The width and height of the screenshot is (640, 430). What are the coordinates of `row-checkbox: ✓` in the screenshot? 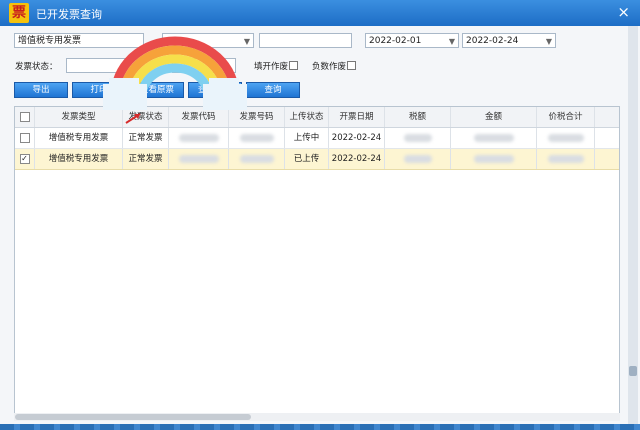 It's located at (24, 158).